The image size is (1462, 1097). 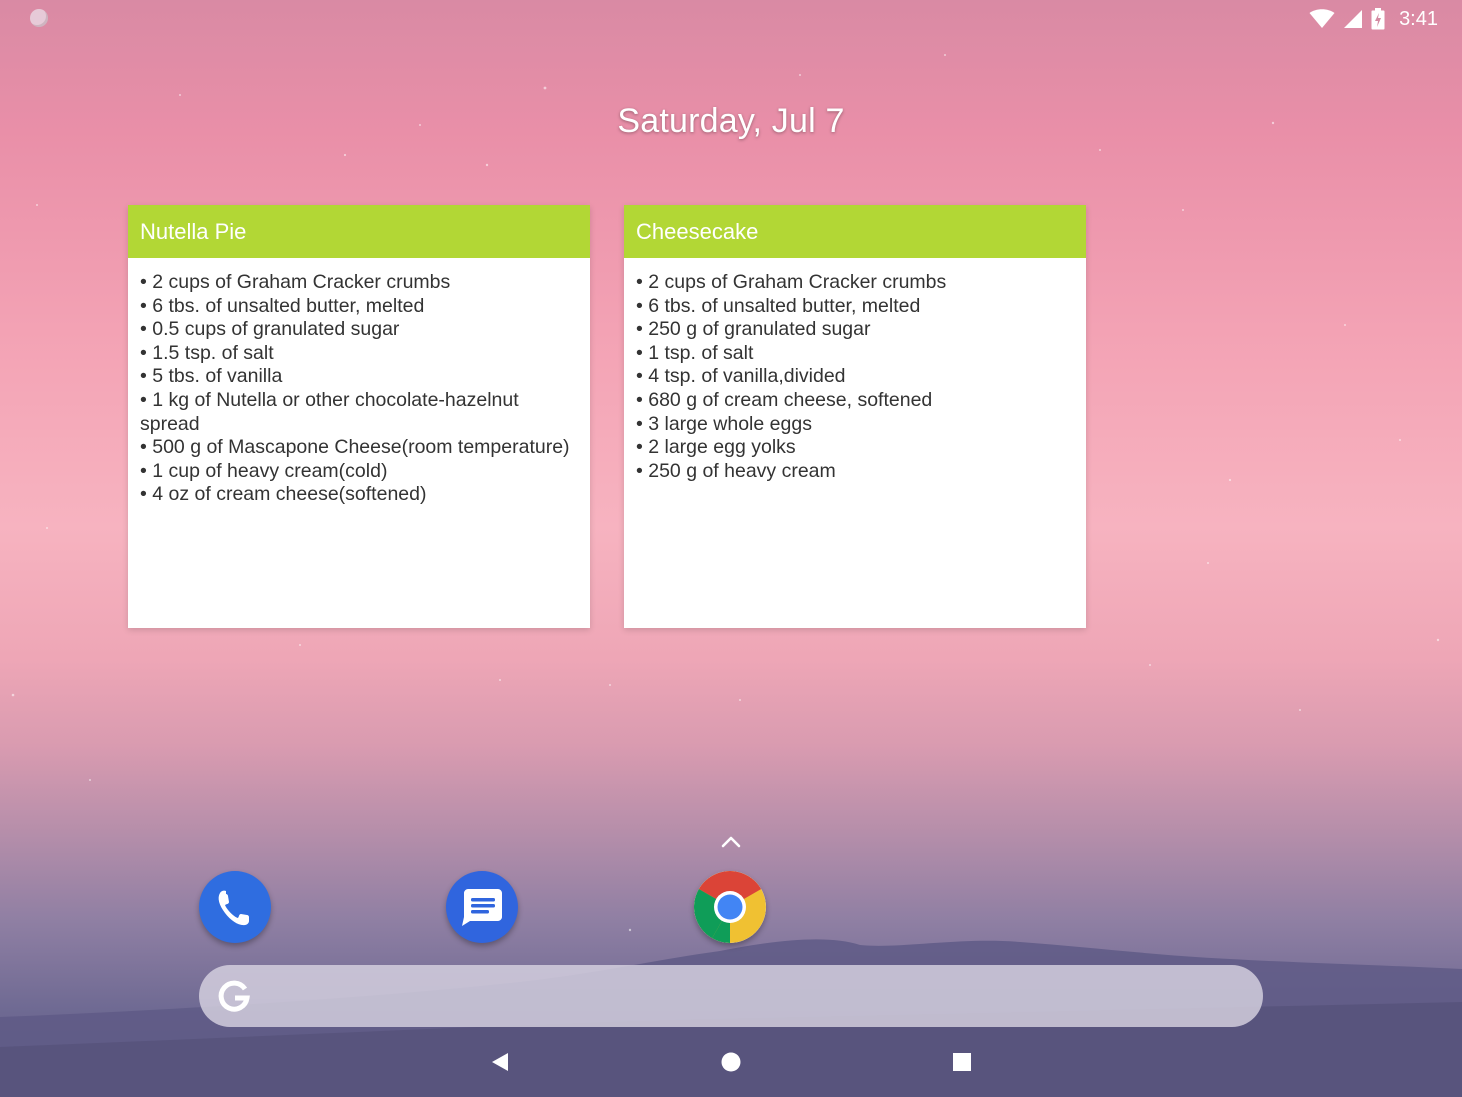 What do you see at coordinates (724, 423) in the screenshot?
I see `ingredient-item: • 3 large whole eggs` at bounding box center [724, 423].